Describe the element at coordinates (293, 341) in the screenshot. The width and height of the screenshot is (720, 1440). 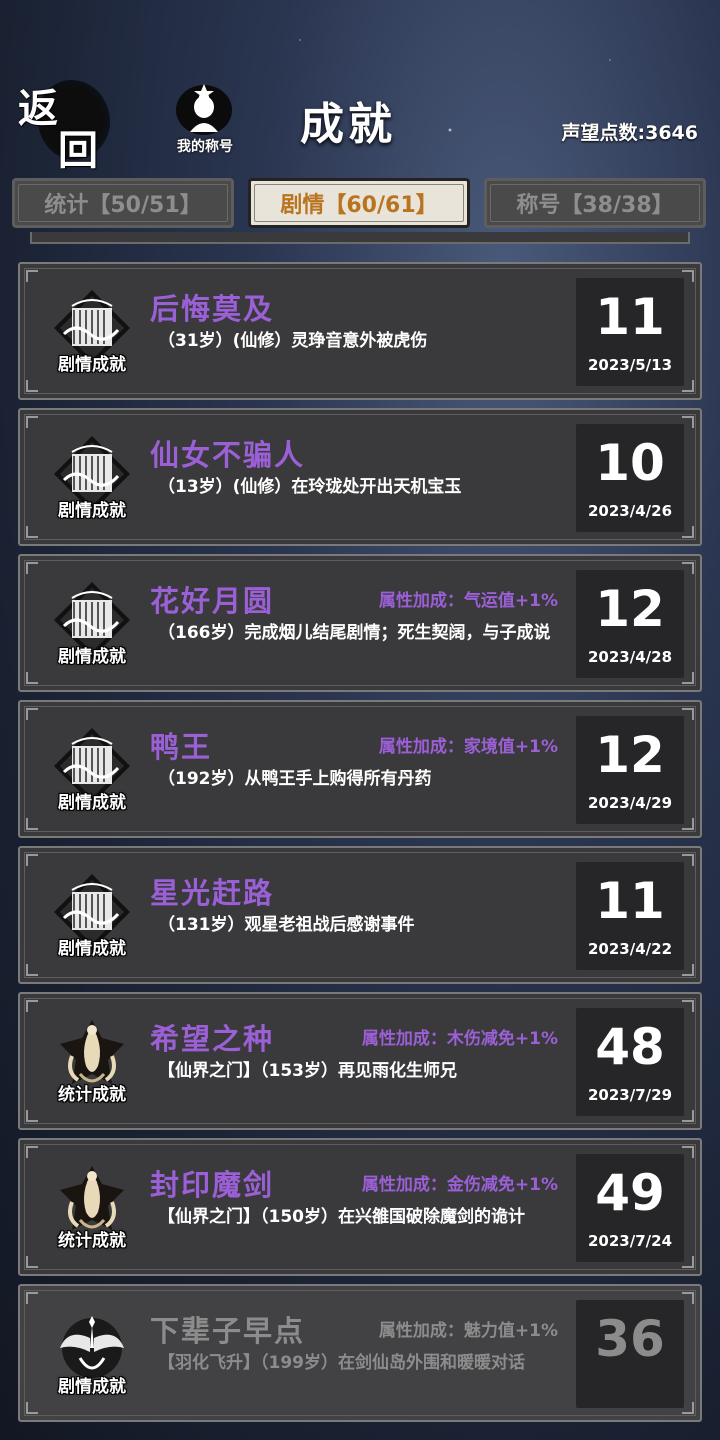
I see `achievement-description: （31岁）(仙修）灵琤音意外被虎伤` at that location.